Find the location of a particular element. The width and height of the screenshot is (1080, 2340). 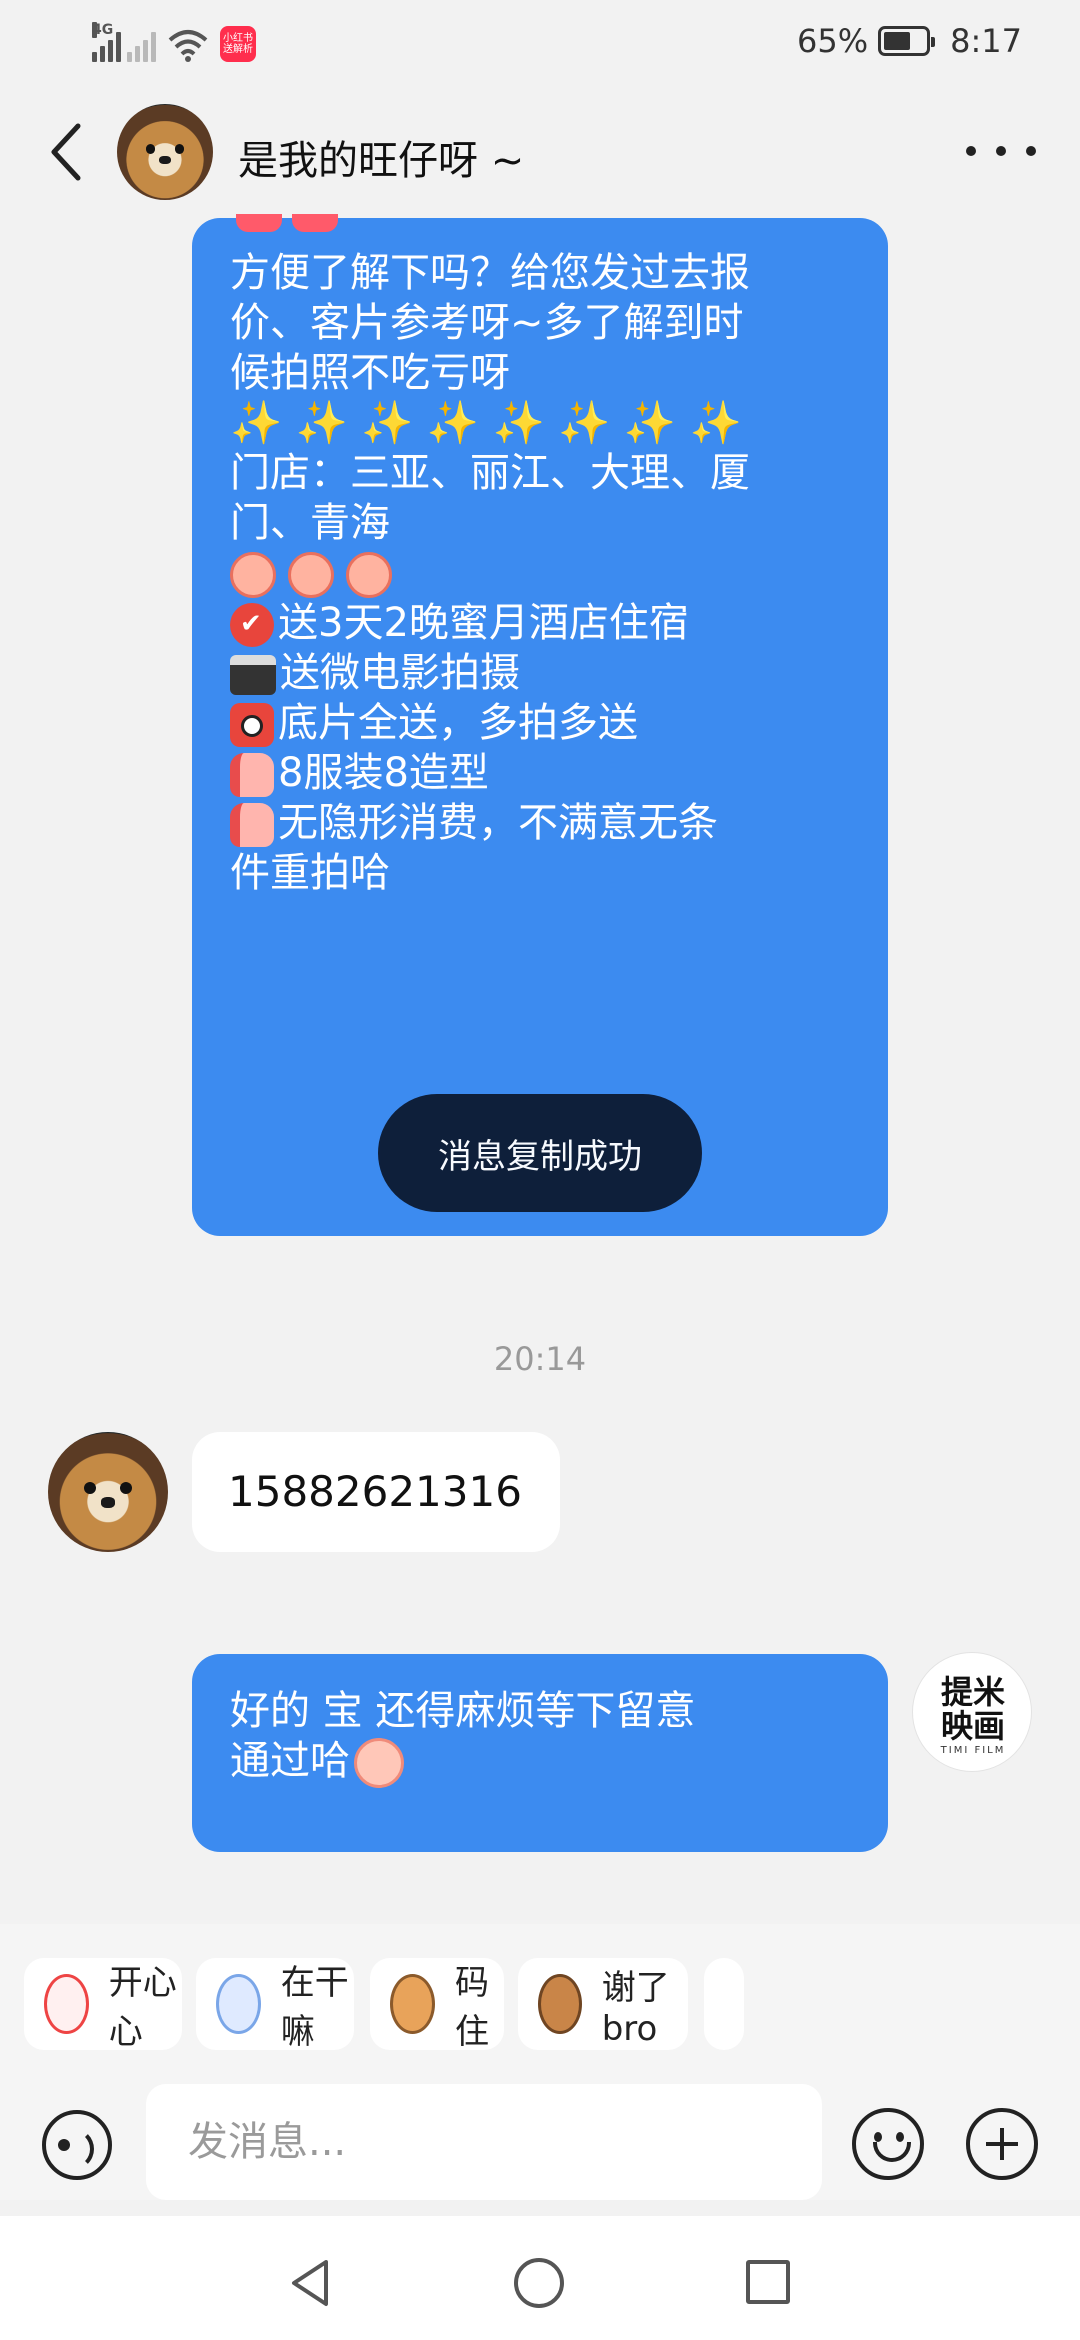

timestamp-separator: 20:14 is located at coordinates (540, 1359).